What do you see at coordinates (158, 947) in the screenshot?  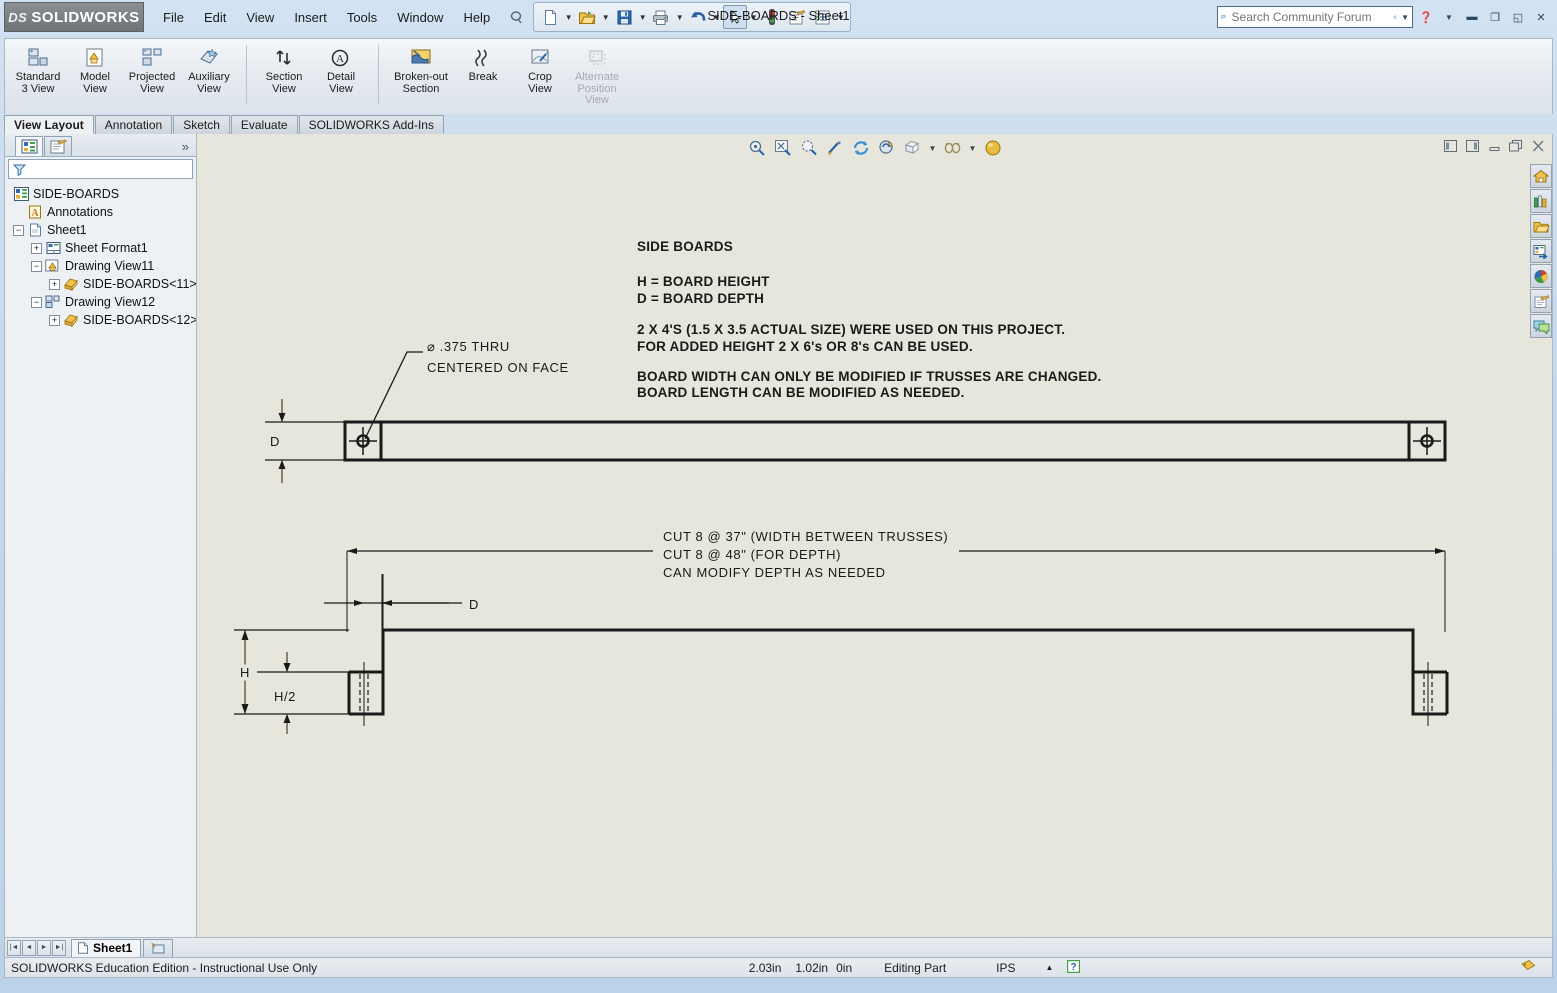 I see `add-sheet-icon` at bounding box center [158, 947].